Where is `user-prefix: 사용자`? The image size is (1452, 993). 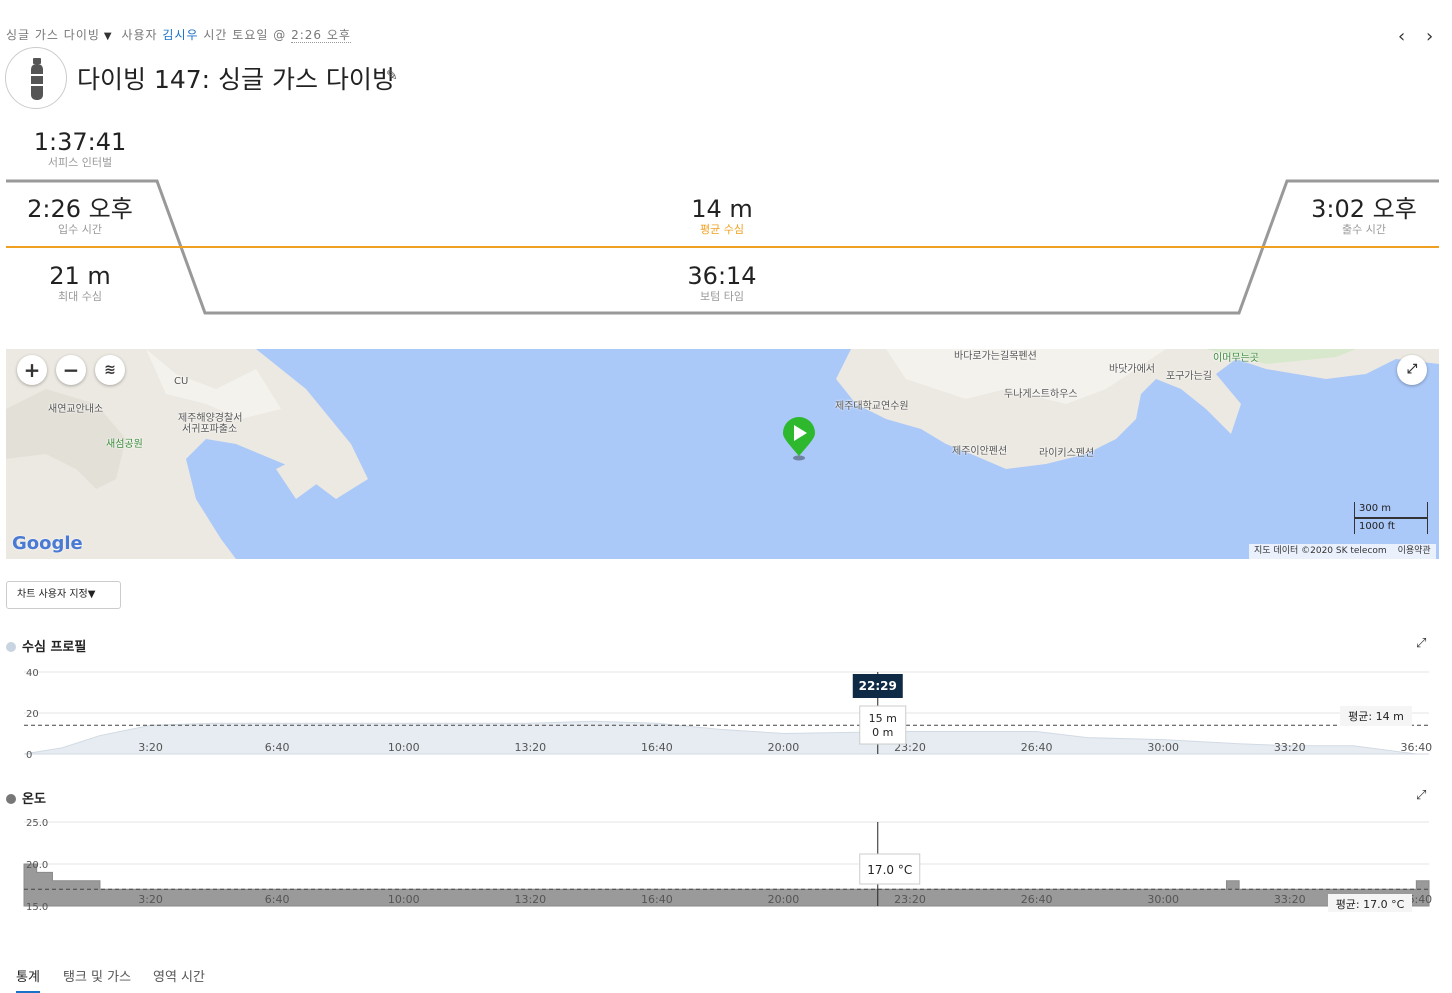
user-prefix: 사용자 is located at coordinates (139, 35).